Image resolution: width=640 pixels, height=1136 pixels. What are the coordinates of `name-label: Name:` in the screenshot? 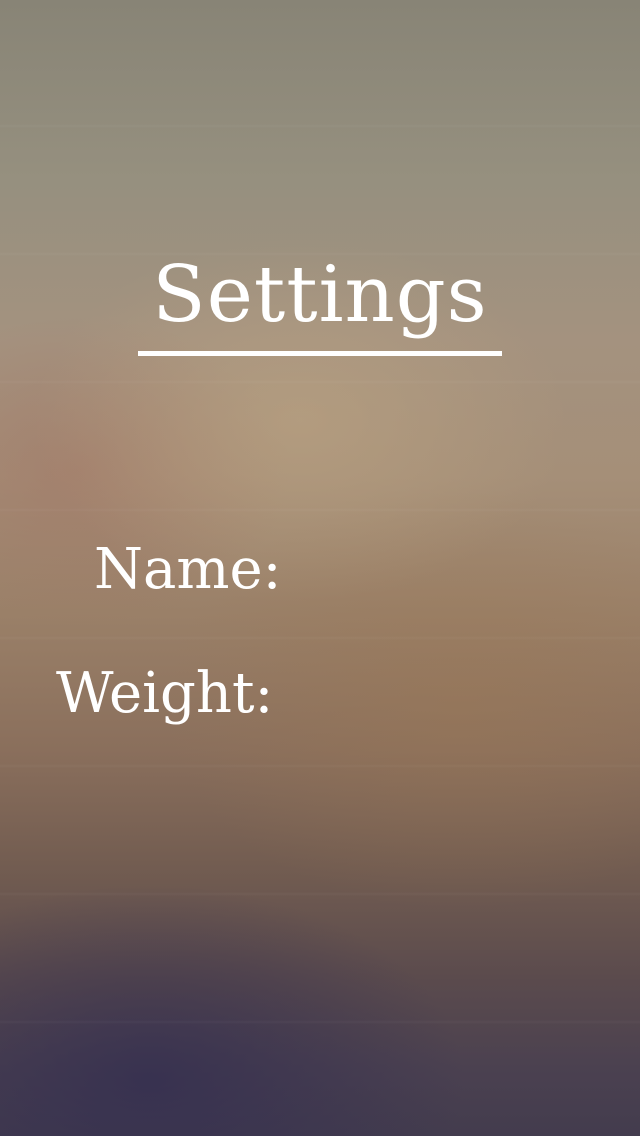 It's located at (188, 569).